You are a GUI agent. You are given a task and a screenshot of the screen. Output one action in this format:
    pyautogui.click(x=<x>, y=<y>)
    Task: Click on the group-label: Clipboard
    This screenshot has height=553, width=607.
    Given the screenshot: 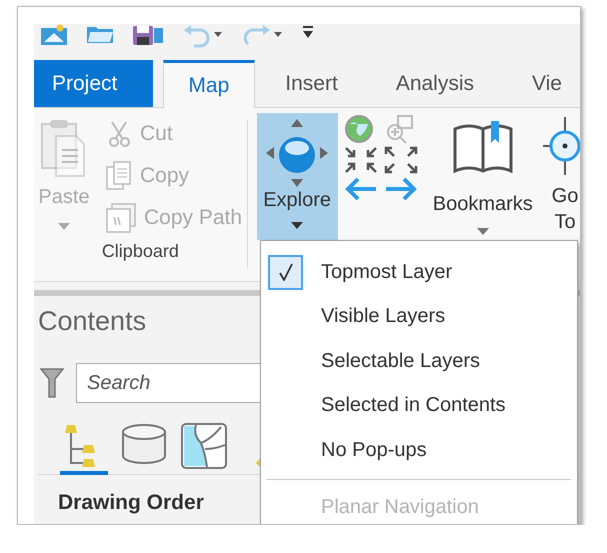 What is the action you would take?
    pyautogui.click(x=140, y=251)
    